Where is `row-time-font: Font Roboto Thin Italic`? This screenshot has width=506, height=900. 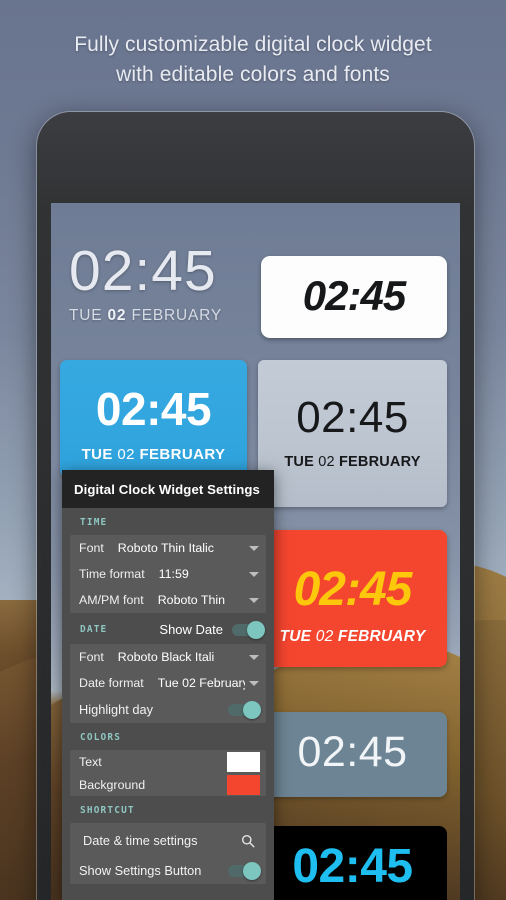 row-time-font: Font Roboto Thin Italic is located at coordinates (168, 548).